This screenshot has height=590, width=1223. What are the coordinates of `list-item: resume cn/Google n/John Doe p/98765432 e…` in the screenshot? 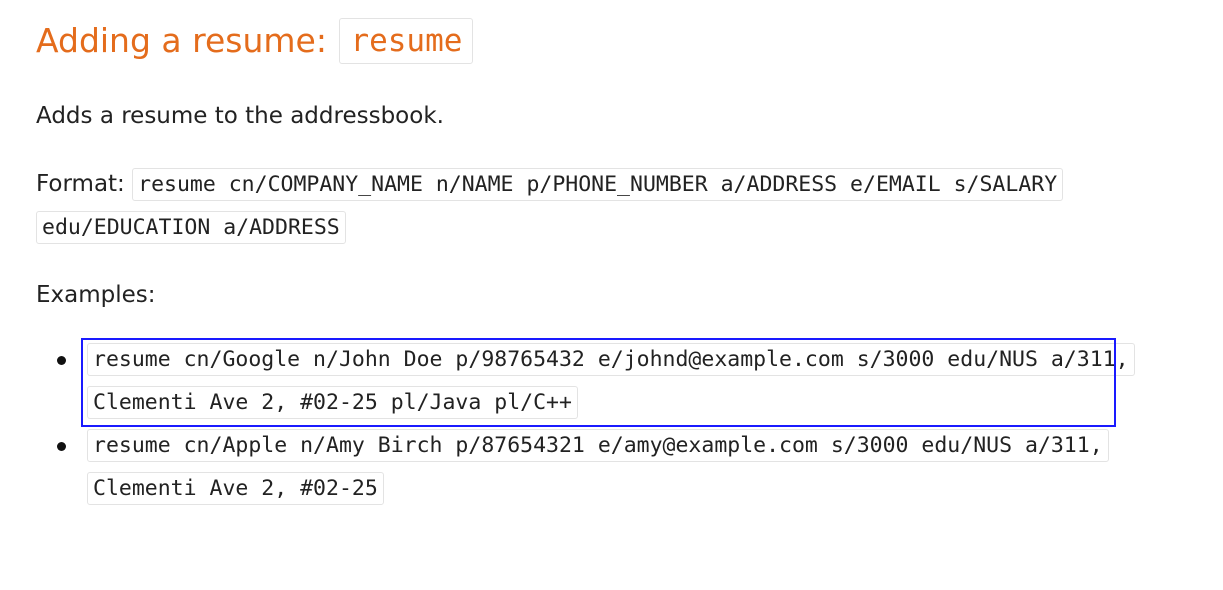 It's located at (621, 381).